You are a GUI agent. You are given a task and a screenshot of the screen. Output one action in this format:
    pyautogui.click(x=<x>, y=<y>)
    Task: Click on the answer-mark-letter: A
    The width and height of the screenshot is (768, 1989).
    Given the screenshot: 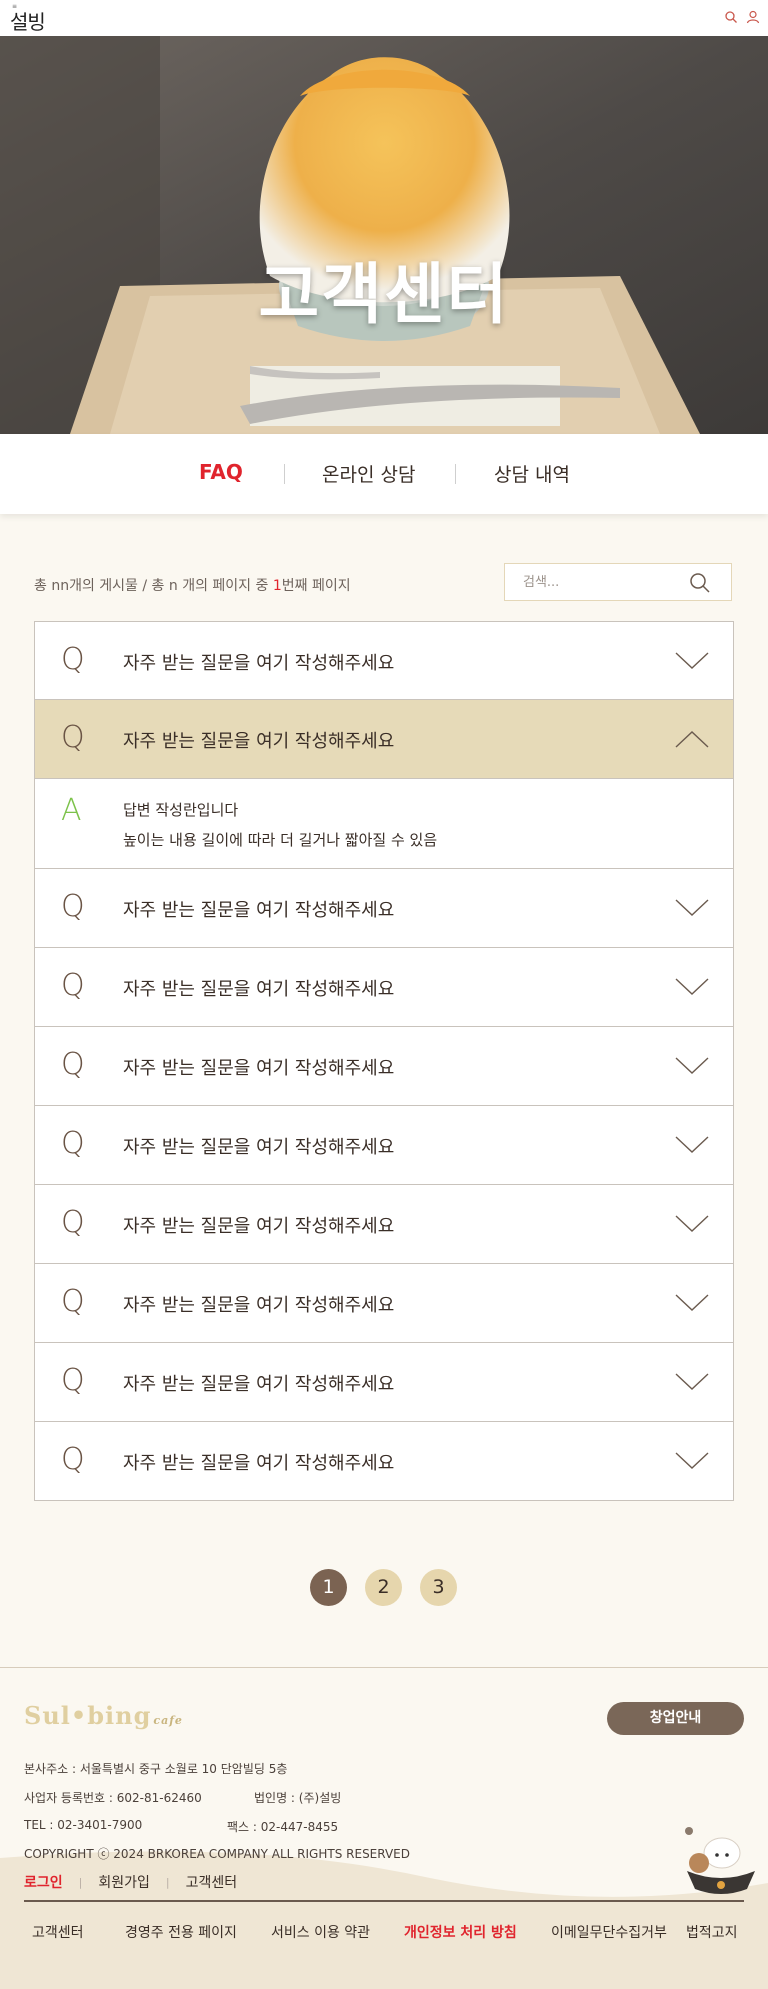 What is the action you would take?
    pyautogui.click(x=71, y=810)
    